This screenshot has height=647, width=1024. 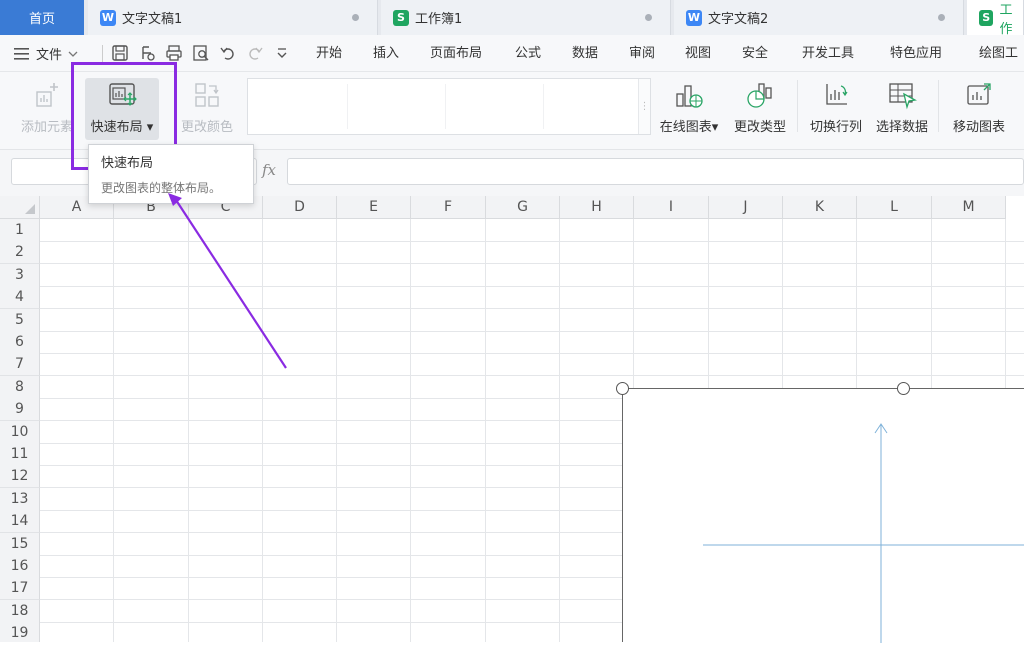 What do you see at coordinates (20, 207) in the screenshot?
I see `select-all-corner` at bounding box center [20, 207].